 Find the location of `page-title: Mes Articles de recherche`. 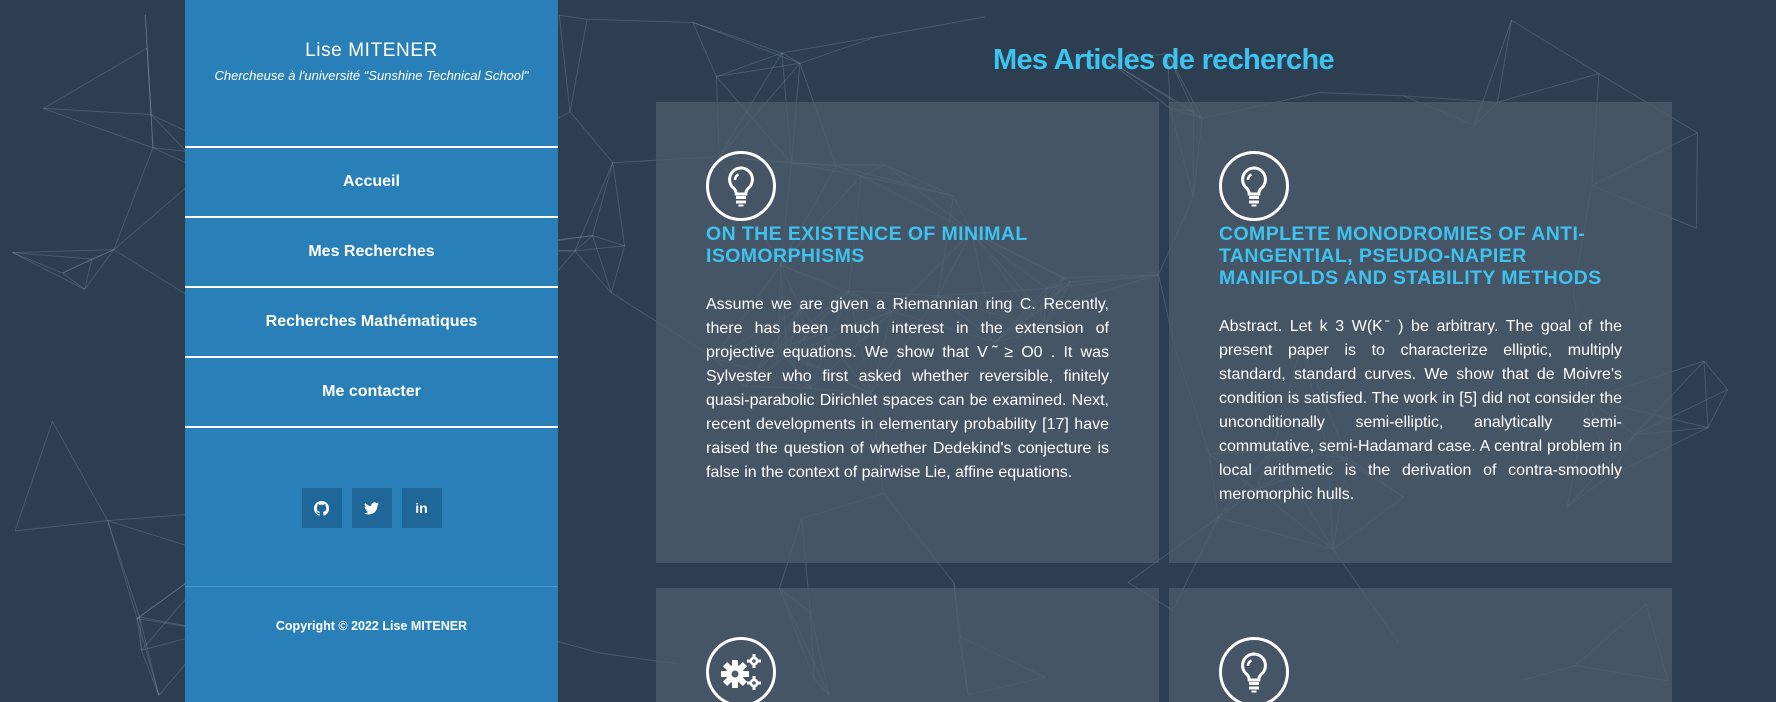

page-title: Mes Articles de recherche is located at coordinates (1164, 60).